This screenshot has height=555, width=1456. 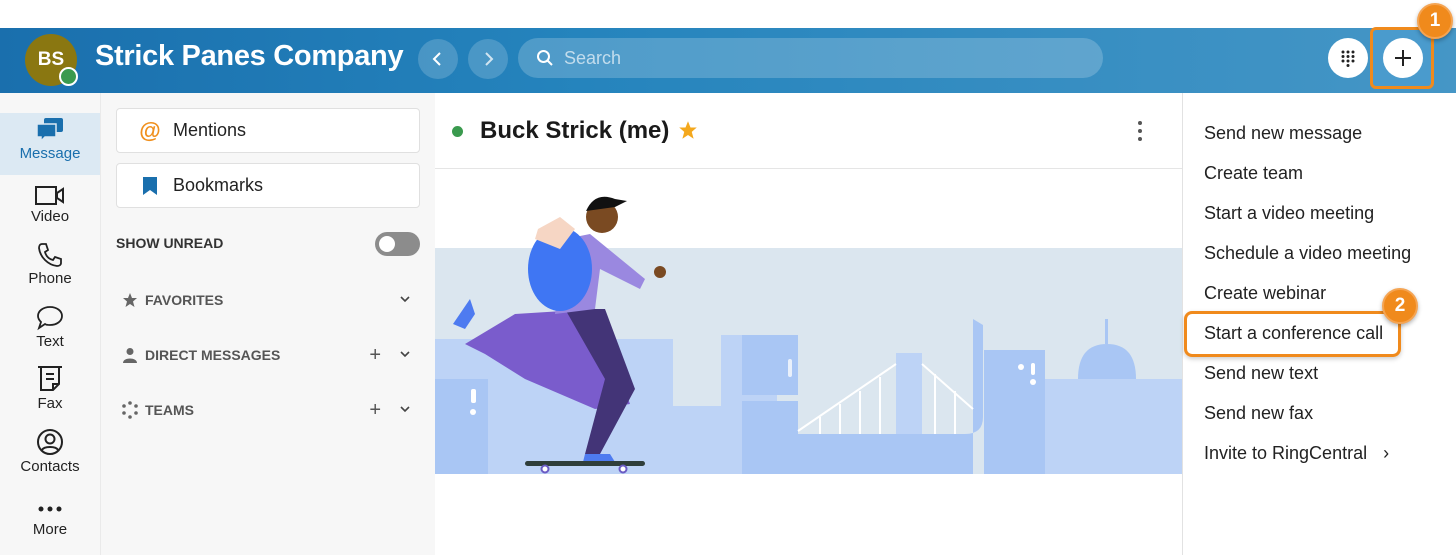 I want to click on conversation-header: Buck Strick (me), so click(x=808, y=131).